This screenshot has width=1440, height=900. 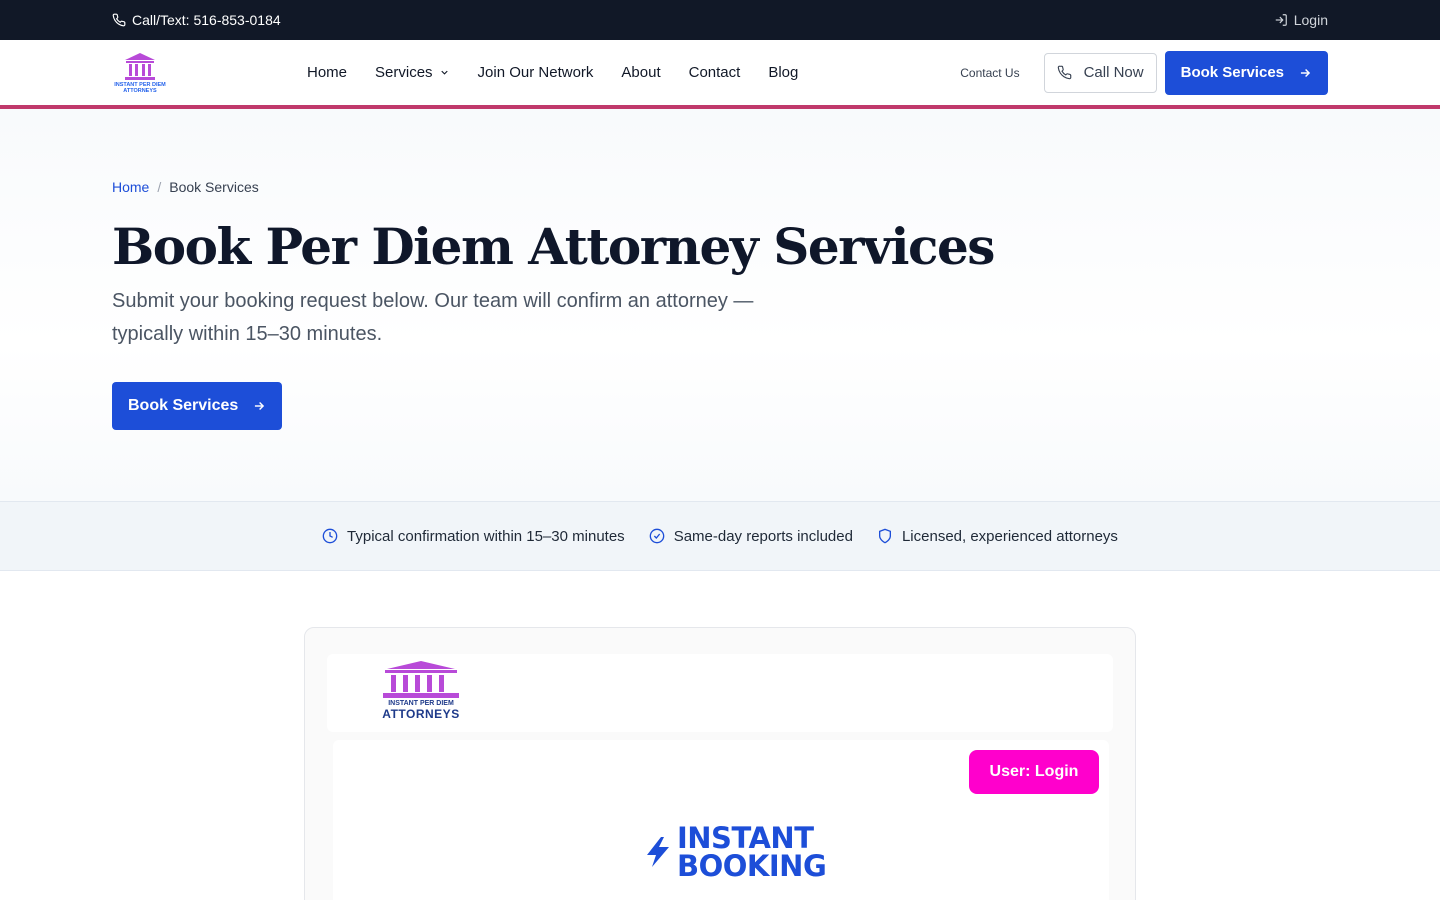 I want to click on phone-text: Call/Text: 516-853-0184, so click(x=206, y=20).